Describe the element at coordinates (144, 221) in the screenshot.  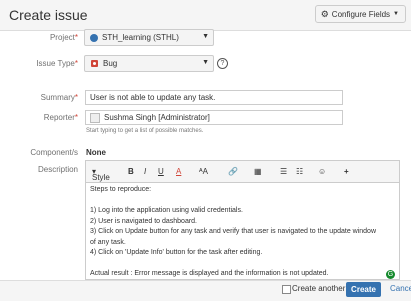
I see `description-line: 2) User is navigated to dashboard.` at that location.